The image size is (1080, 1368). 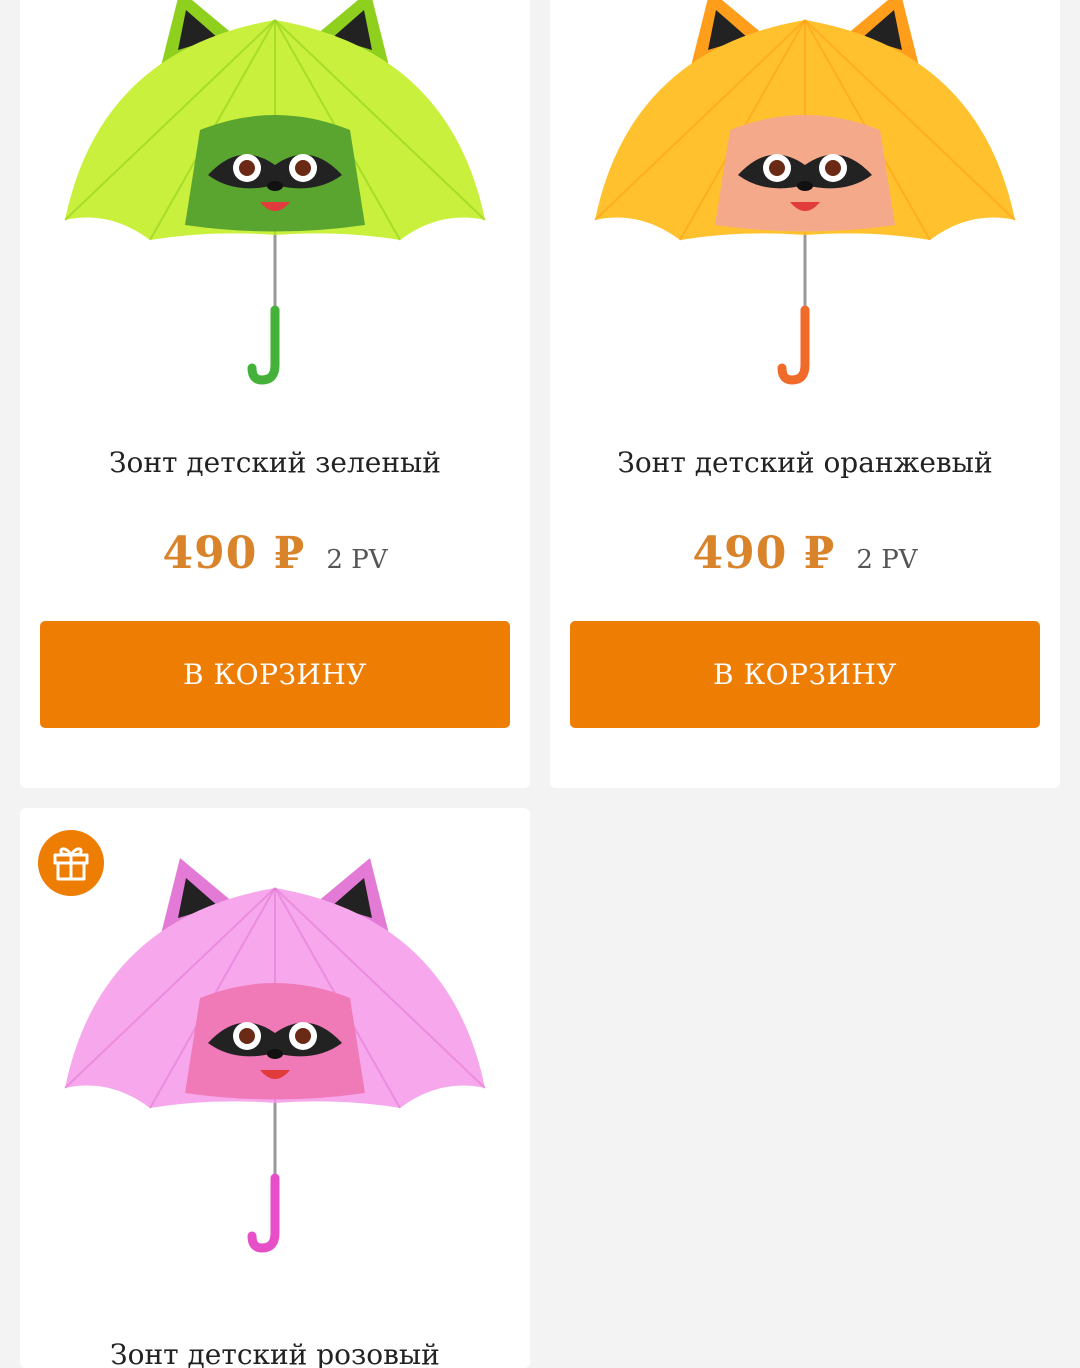 I want to click on product-title: Зонт детский зеленый, so click(x=275, y=462).